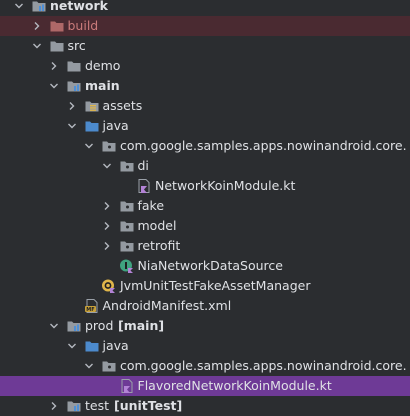  What do you see at coordinates (205, 106) in the screenshot?
I see `tree-row: assets` at bounding box center [205, 106].